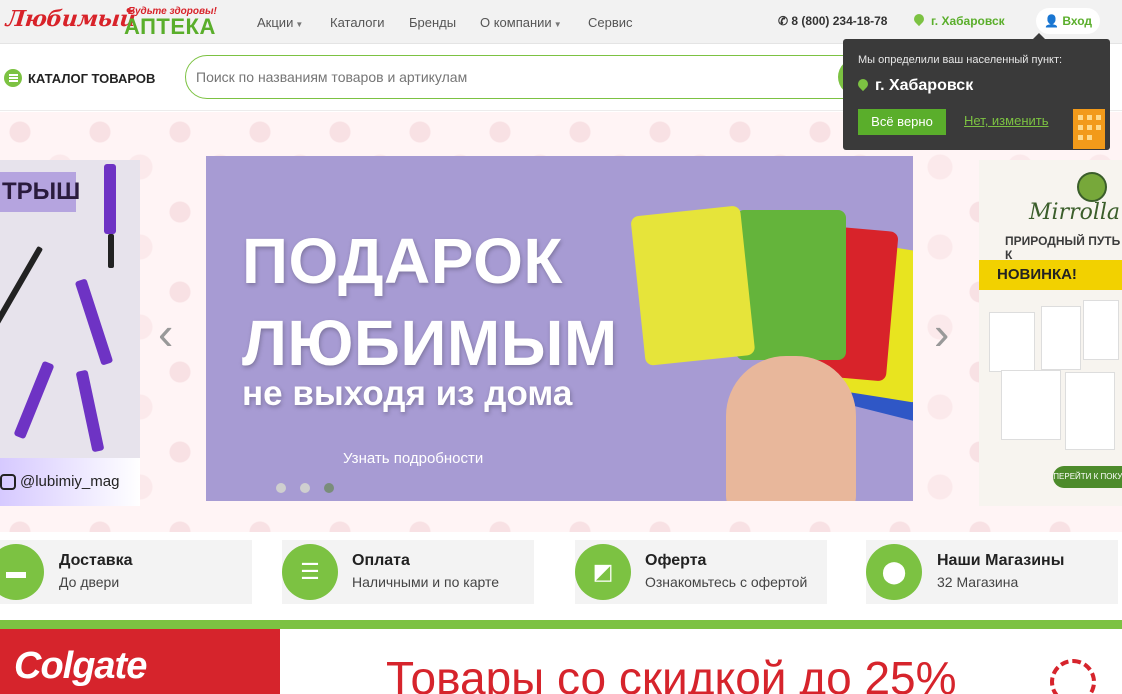 This screenshot has height=694, width=1122. I want to click on slide-tag: ТРЫШ, so click(40, 192).